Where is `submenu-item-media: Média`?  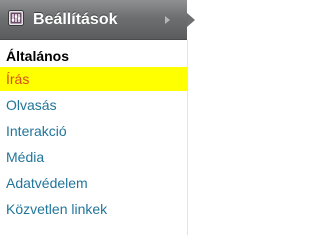
submenu-item-media: Média is located at coordinates (93, 157).